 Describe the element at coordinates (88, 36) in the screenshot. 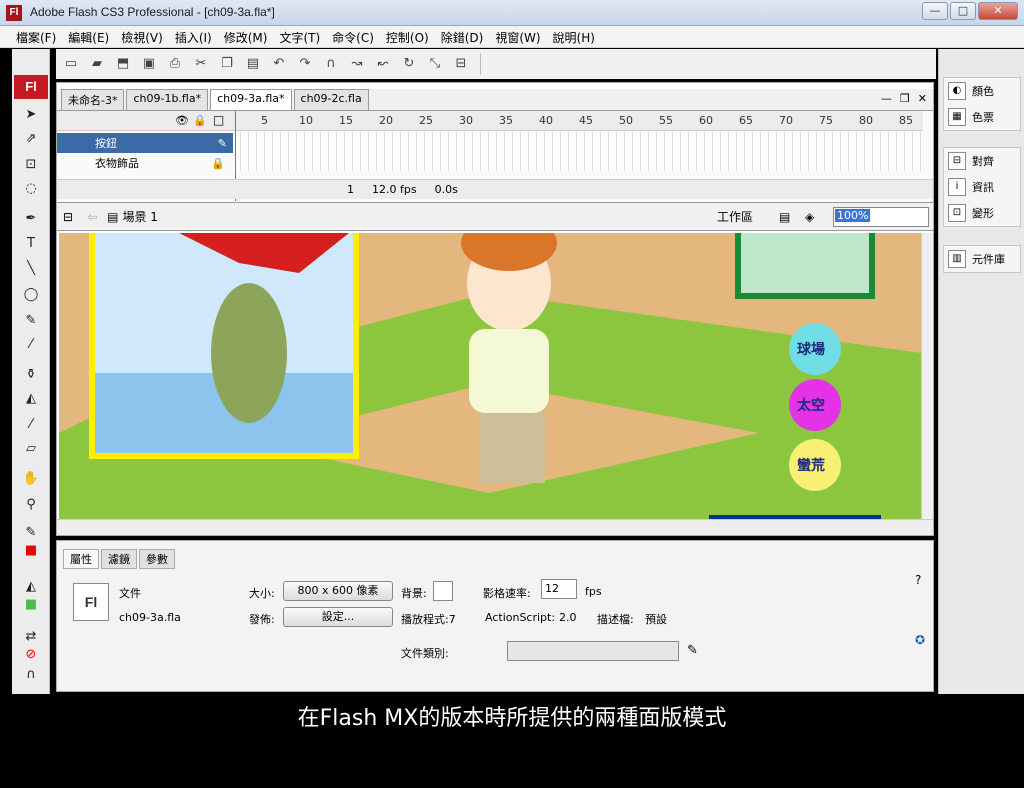

I see `menu-edit: 編輯(E)` at that location.